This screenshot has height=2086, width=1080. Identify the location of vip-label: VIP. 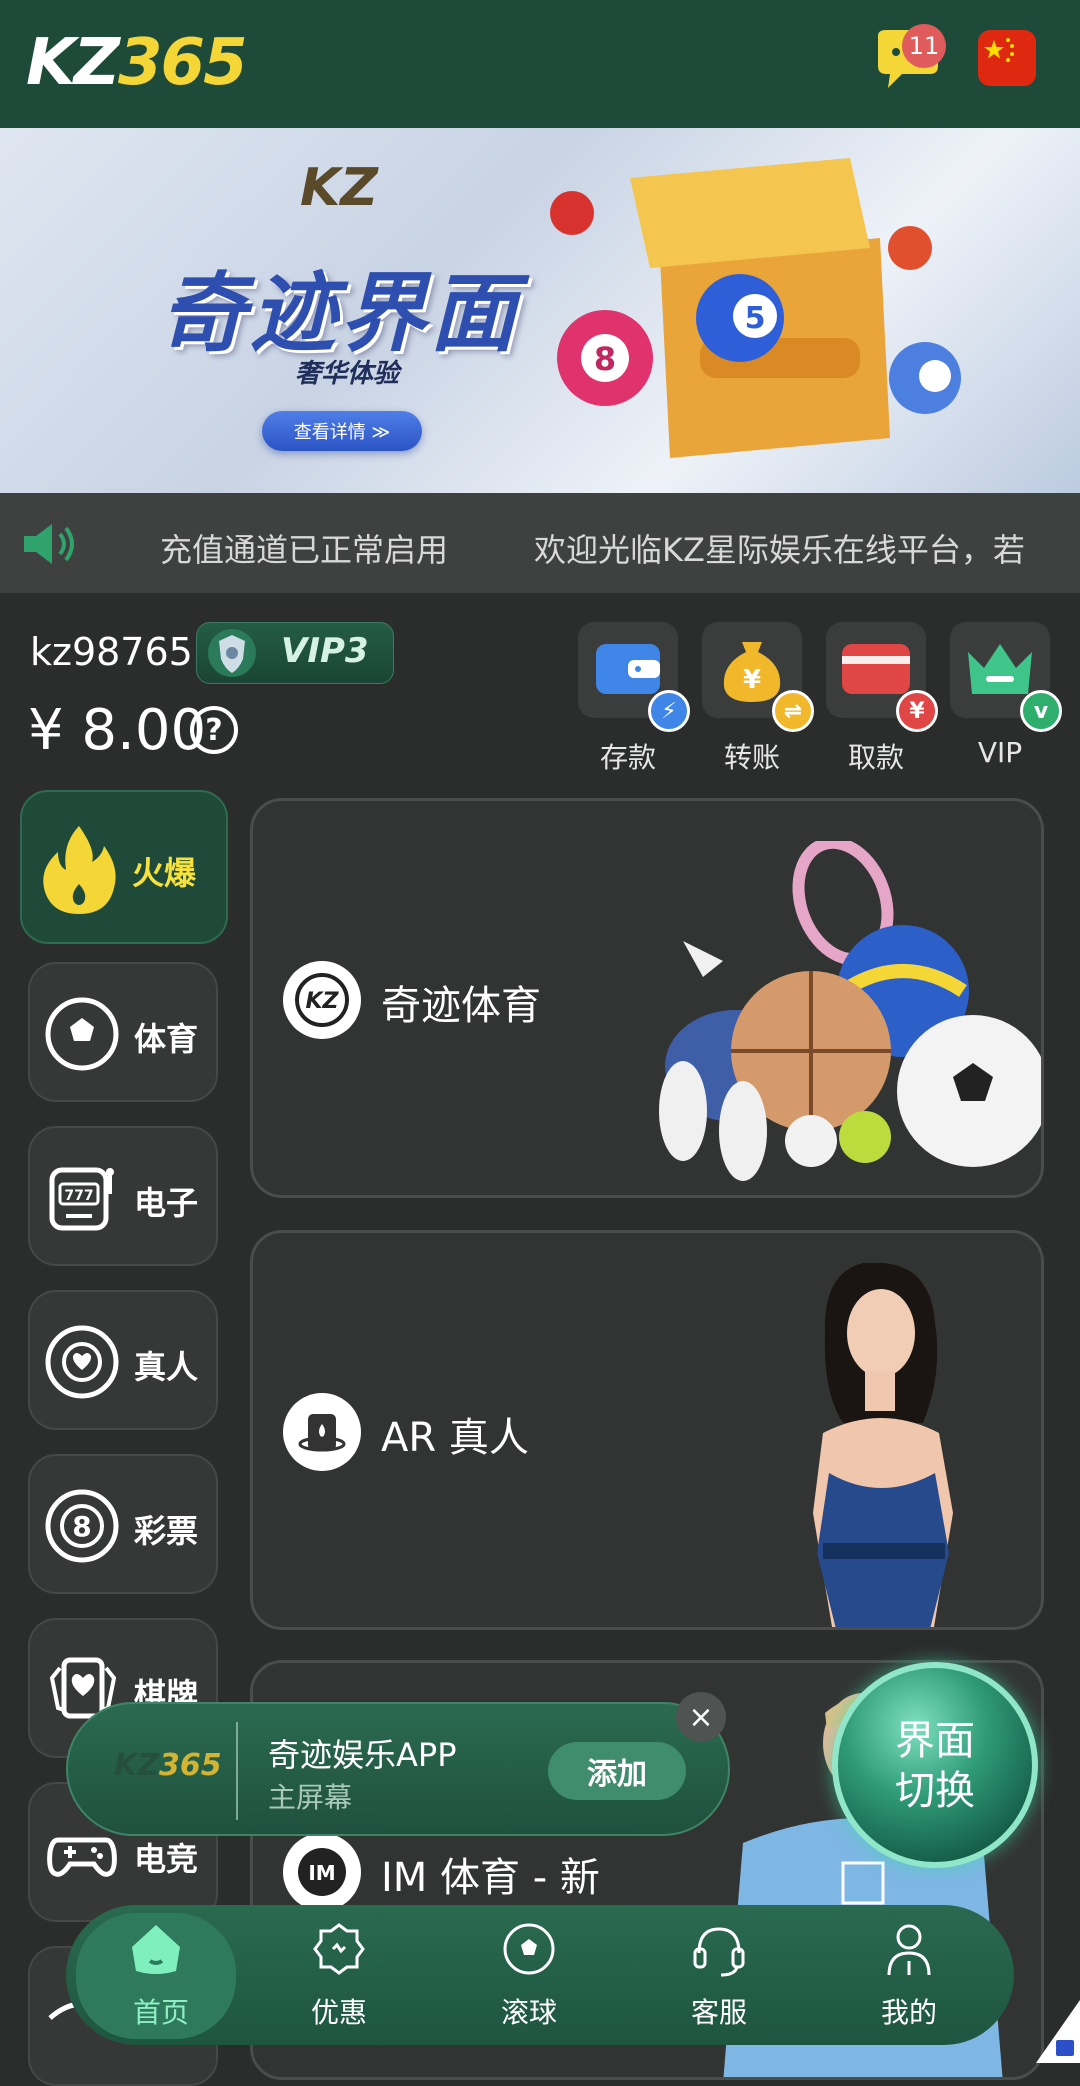
(1000, 752).